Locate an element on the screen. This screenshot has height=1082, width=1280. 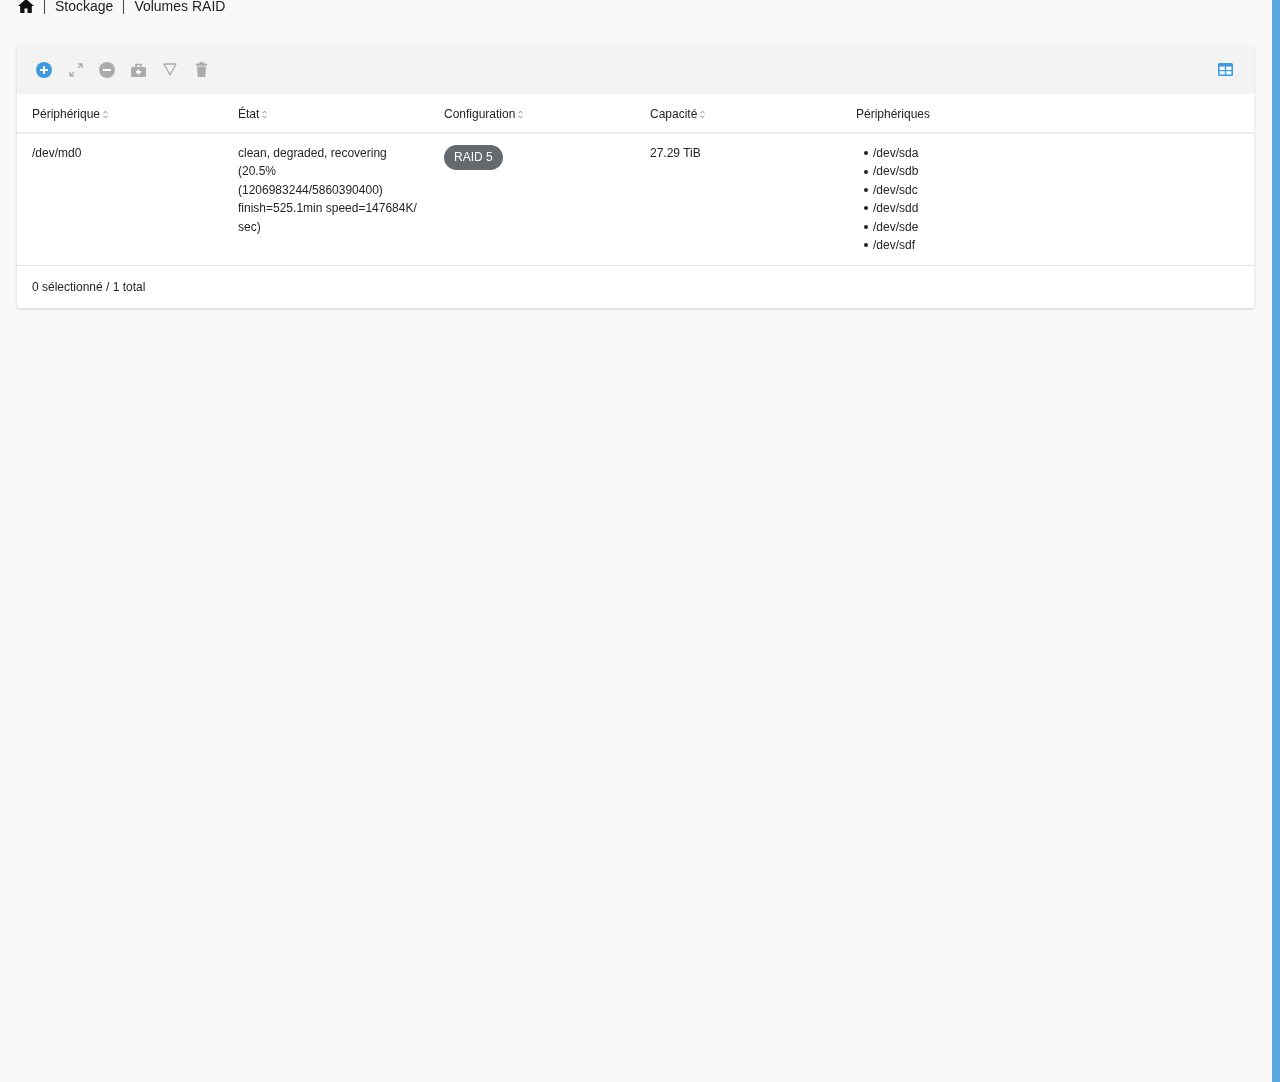
device-path: /dev/sda is located at coordinates (896, 153).